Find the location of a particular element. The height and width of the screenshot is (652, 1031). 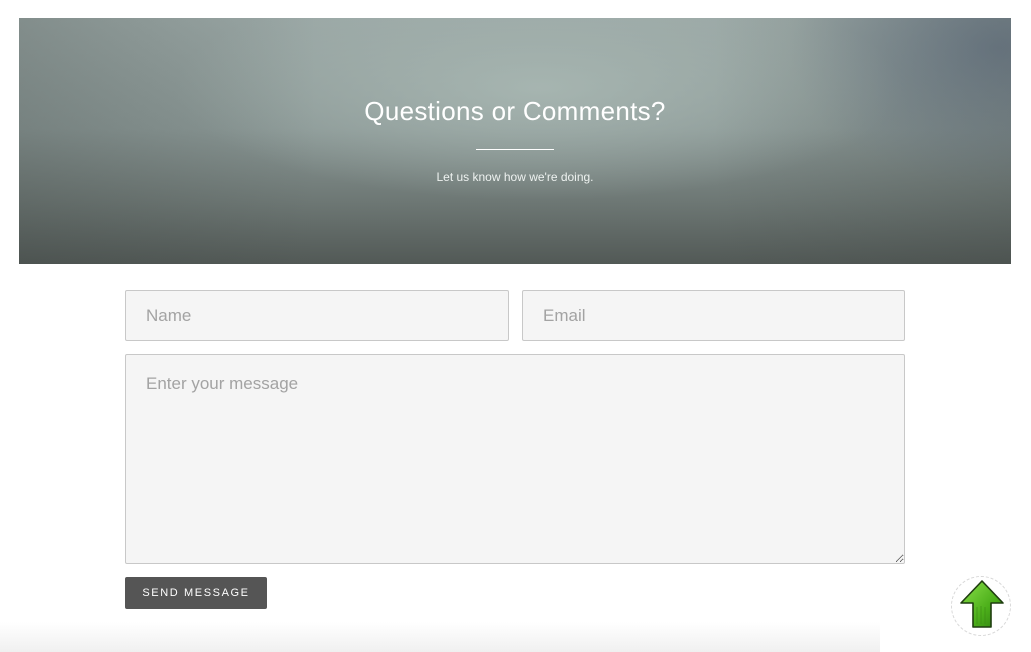

hero-title: Questions or Comments? is located at coordinates (515, 111).